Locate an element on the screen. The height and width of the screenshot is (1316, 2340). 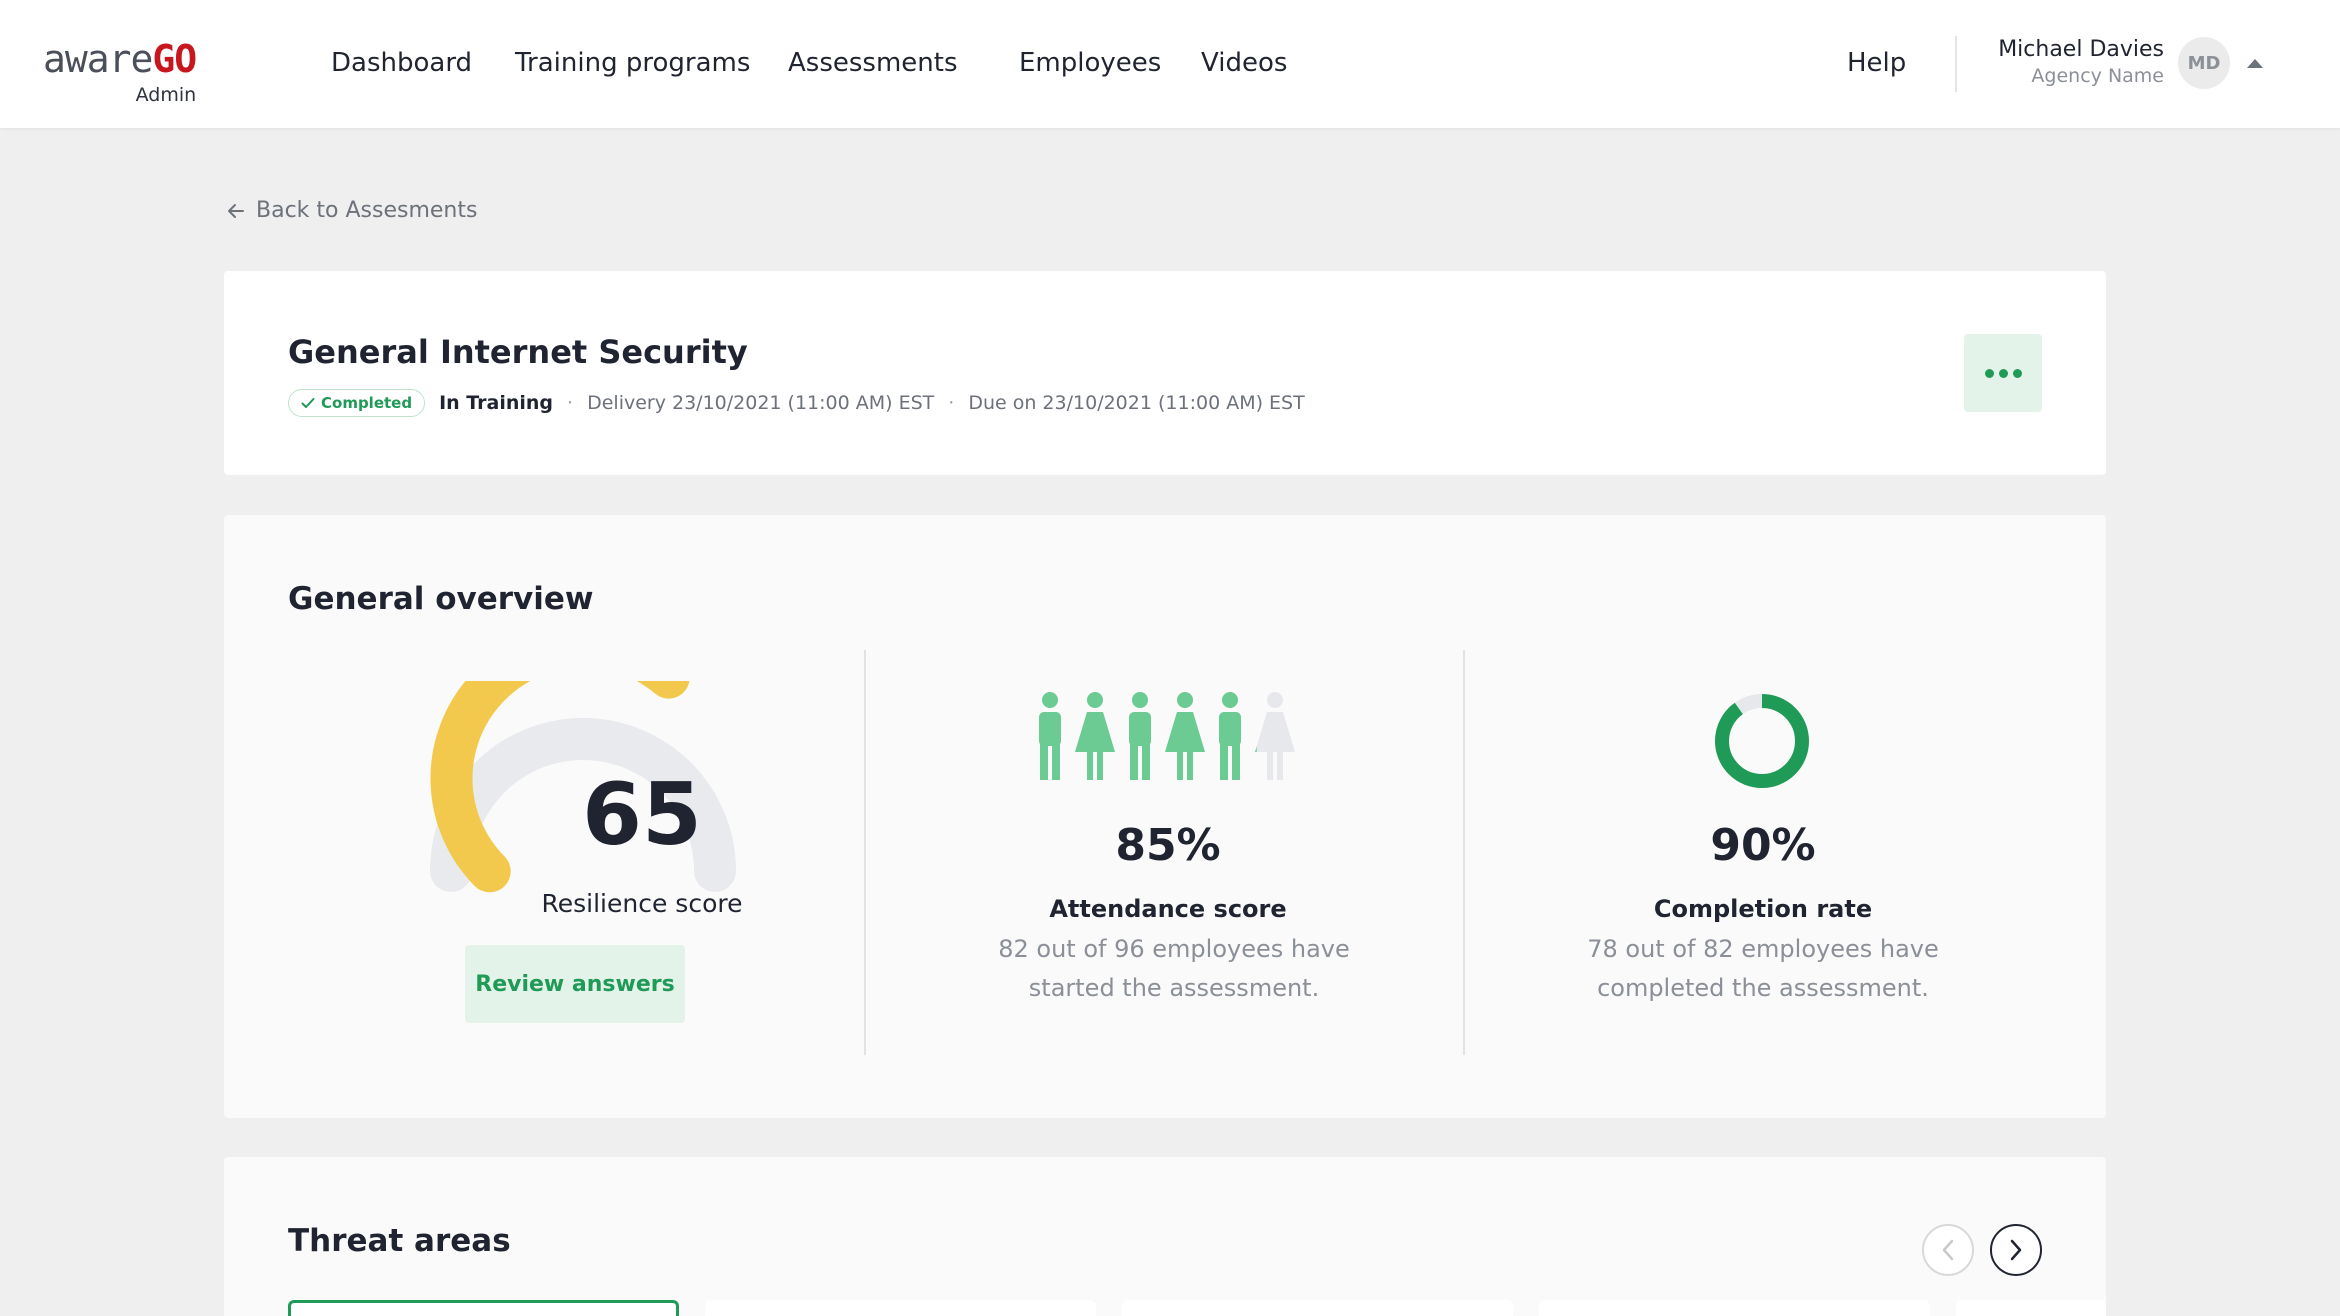
due-date: Due on 23/10/2021 (11:00 AM) EST is located at coordinates (1136, 403).